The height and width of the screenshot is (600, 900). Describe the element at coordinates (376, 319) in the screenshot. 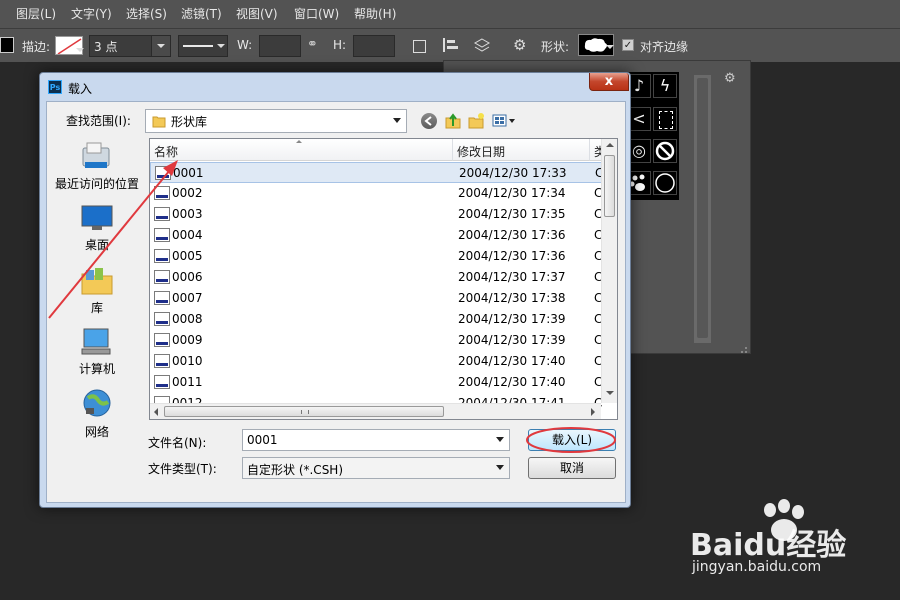

I see `file-row: 0008 2004/12/30 17:39 C` at that location.